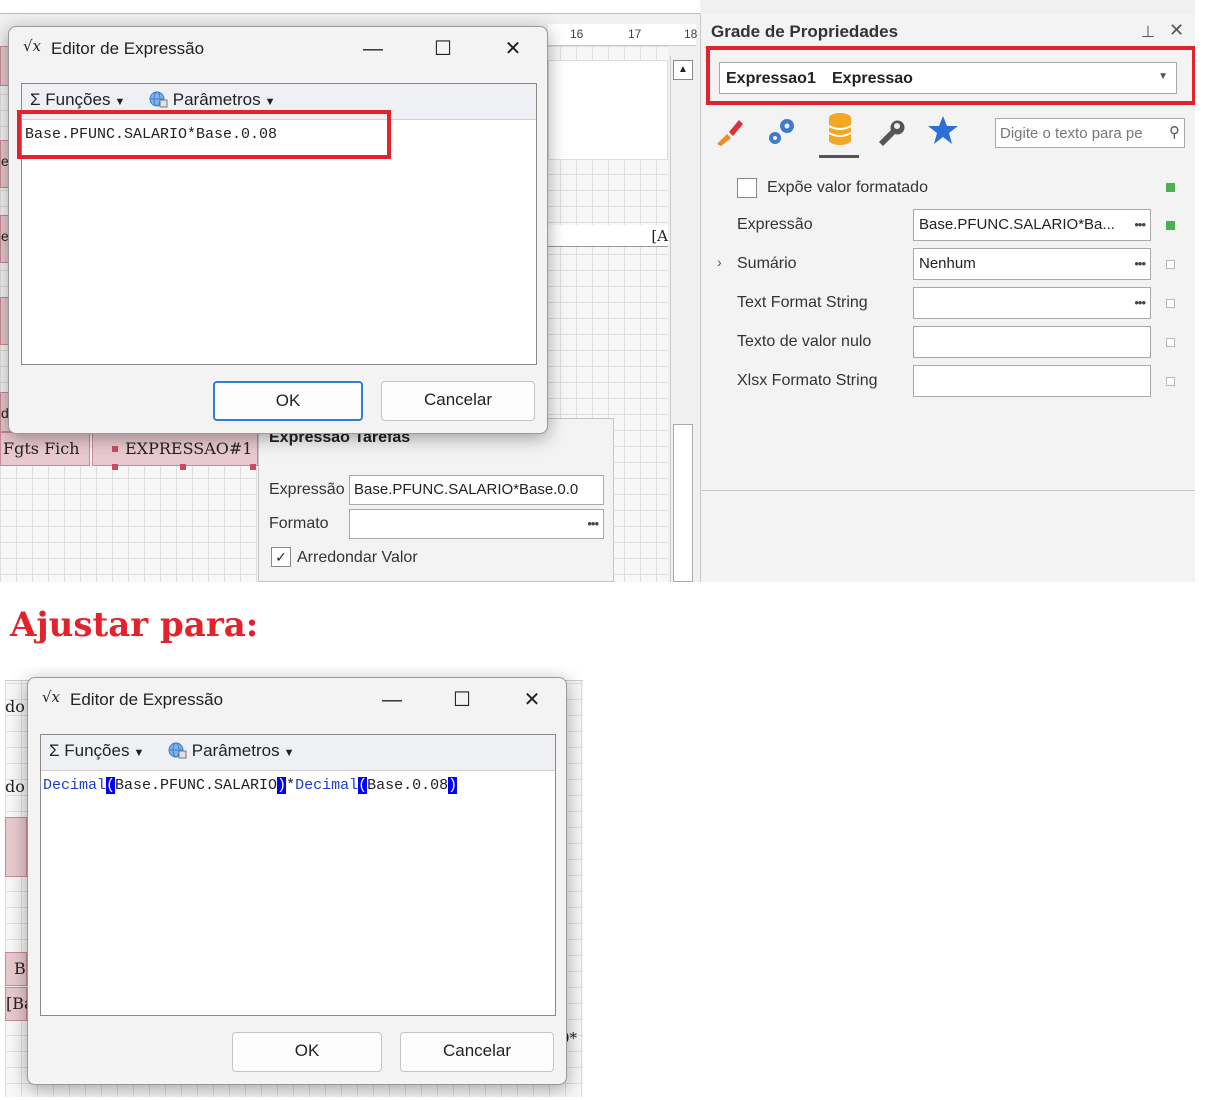 This screenshot has height=1100, width=1215. What do you see at coordinates (719, 262) in the screenshot?
I see `chevron-right-icon: ›` at bounding box center [719, 262].